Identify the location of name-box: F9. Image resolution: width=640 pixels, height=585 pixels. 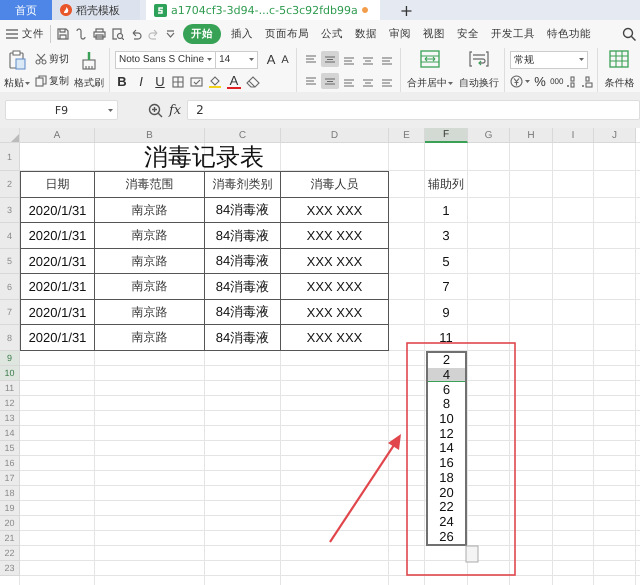
(61, 110).